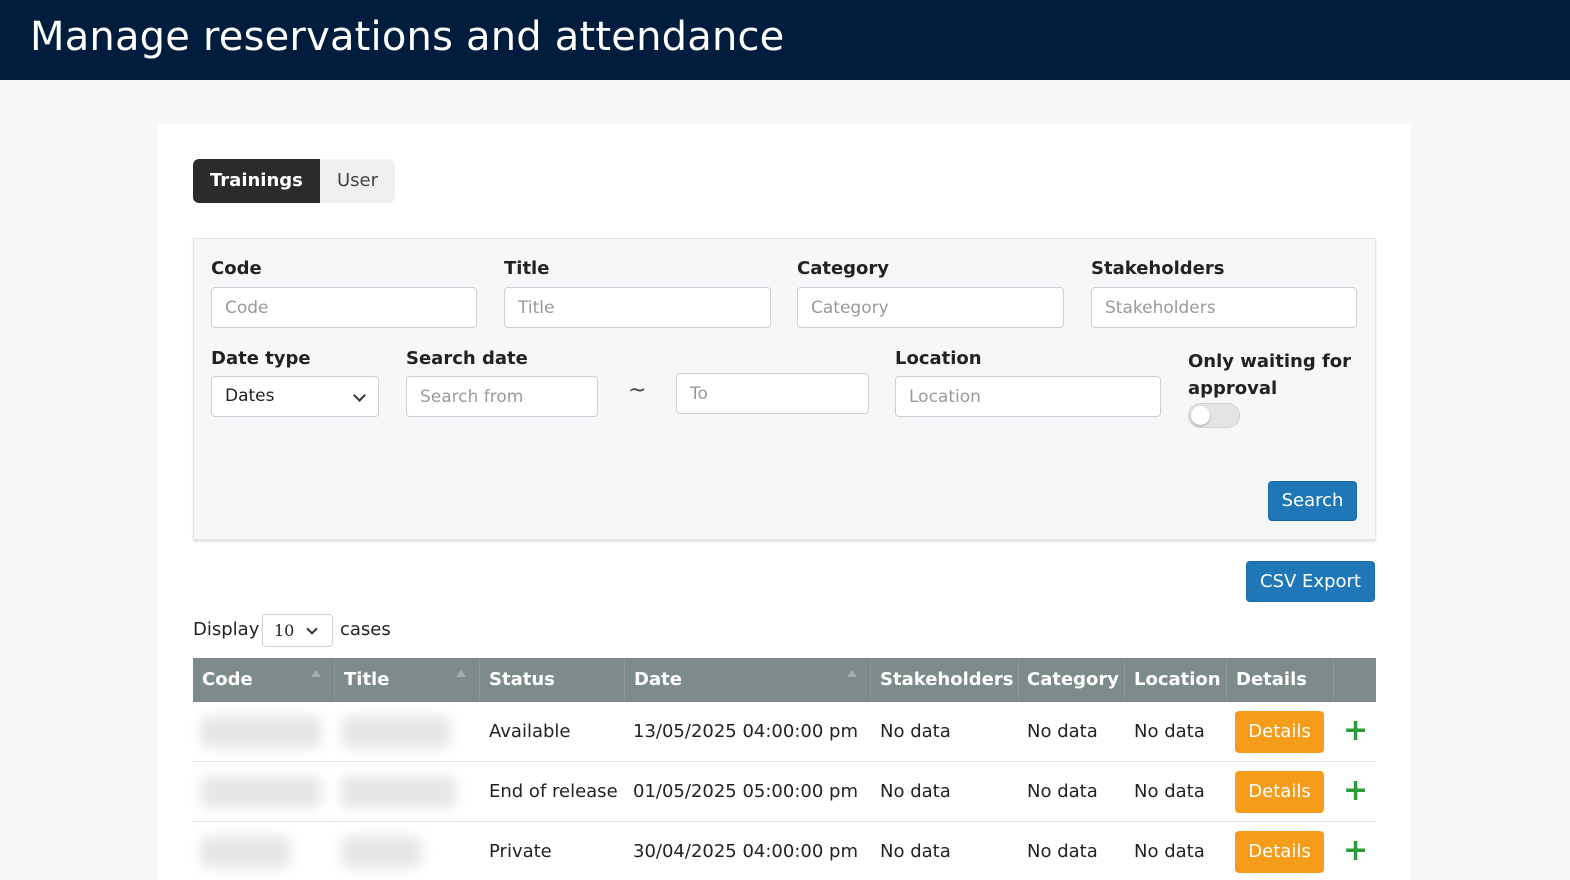 Image resolution: width=1570 pixels, height=880 pixels. What do you see at coordinates (1176, 680) in the screenshot?
I see `column-header-location: Location` at bounding box center [1176, 680].